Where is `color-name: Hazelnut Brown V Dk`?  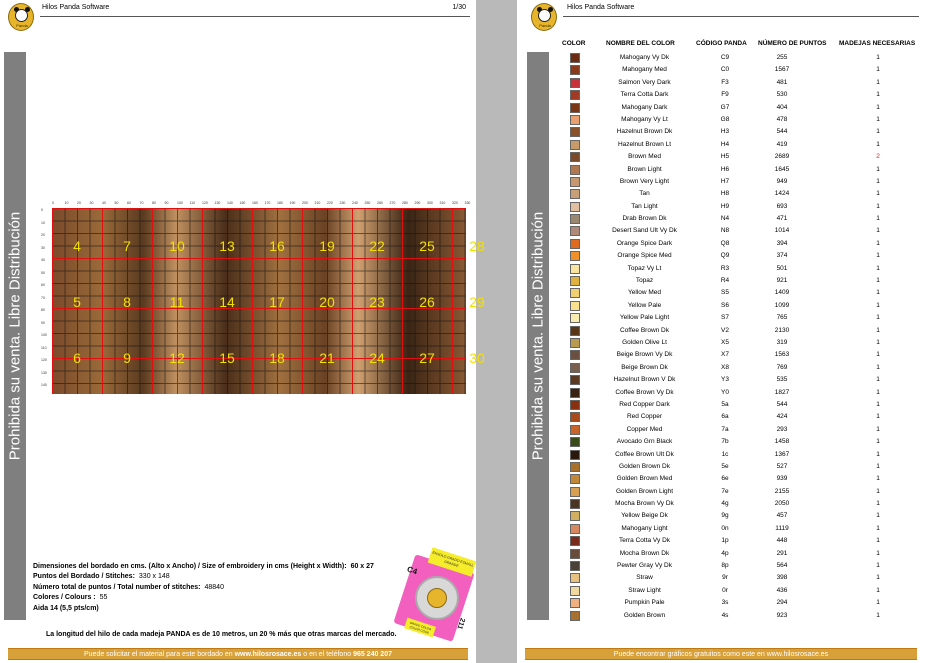
color-name: Hazelnut Brown V Dk is located at coordinates (644, 380).